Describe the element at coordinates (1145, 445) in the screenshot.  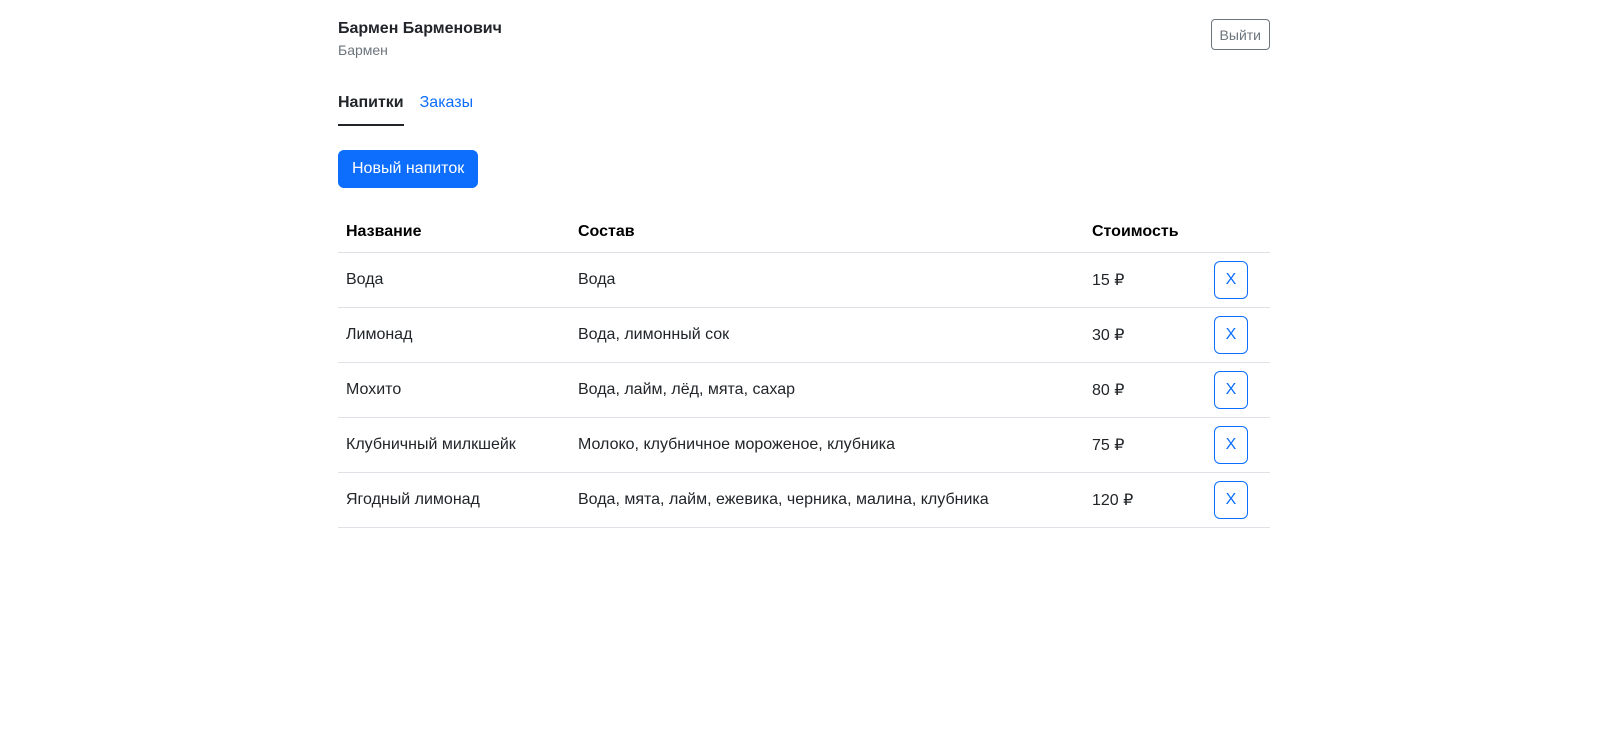
I see `drink-price: 75 ₽` at that location.